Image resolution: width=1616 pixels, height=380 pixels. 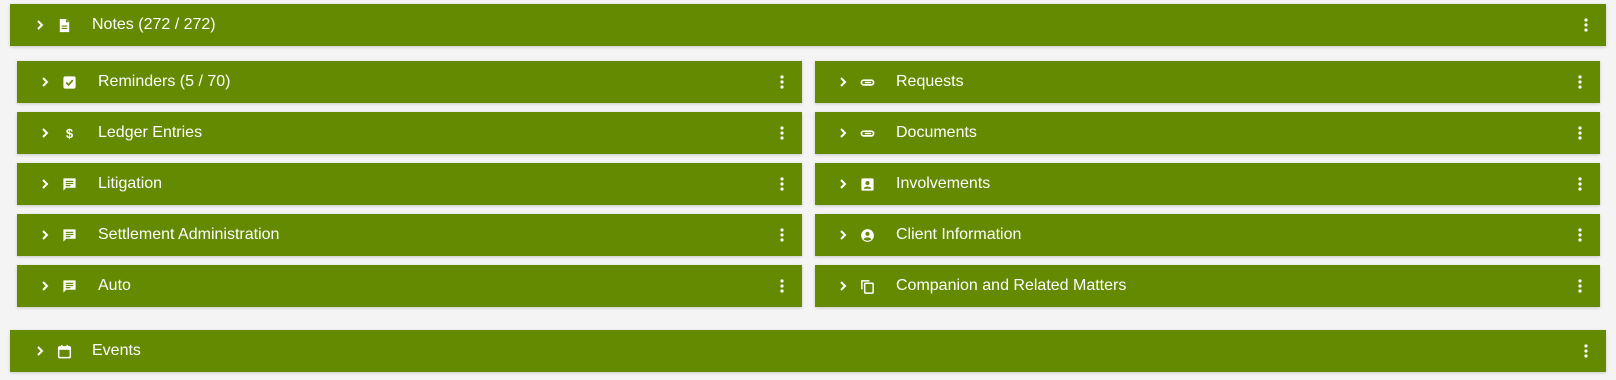 What do you see at coordinates (189, 234) in the screenshot?
I see `panel-title: Settlement Administration` at bounding box center [189, 234].